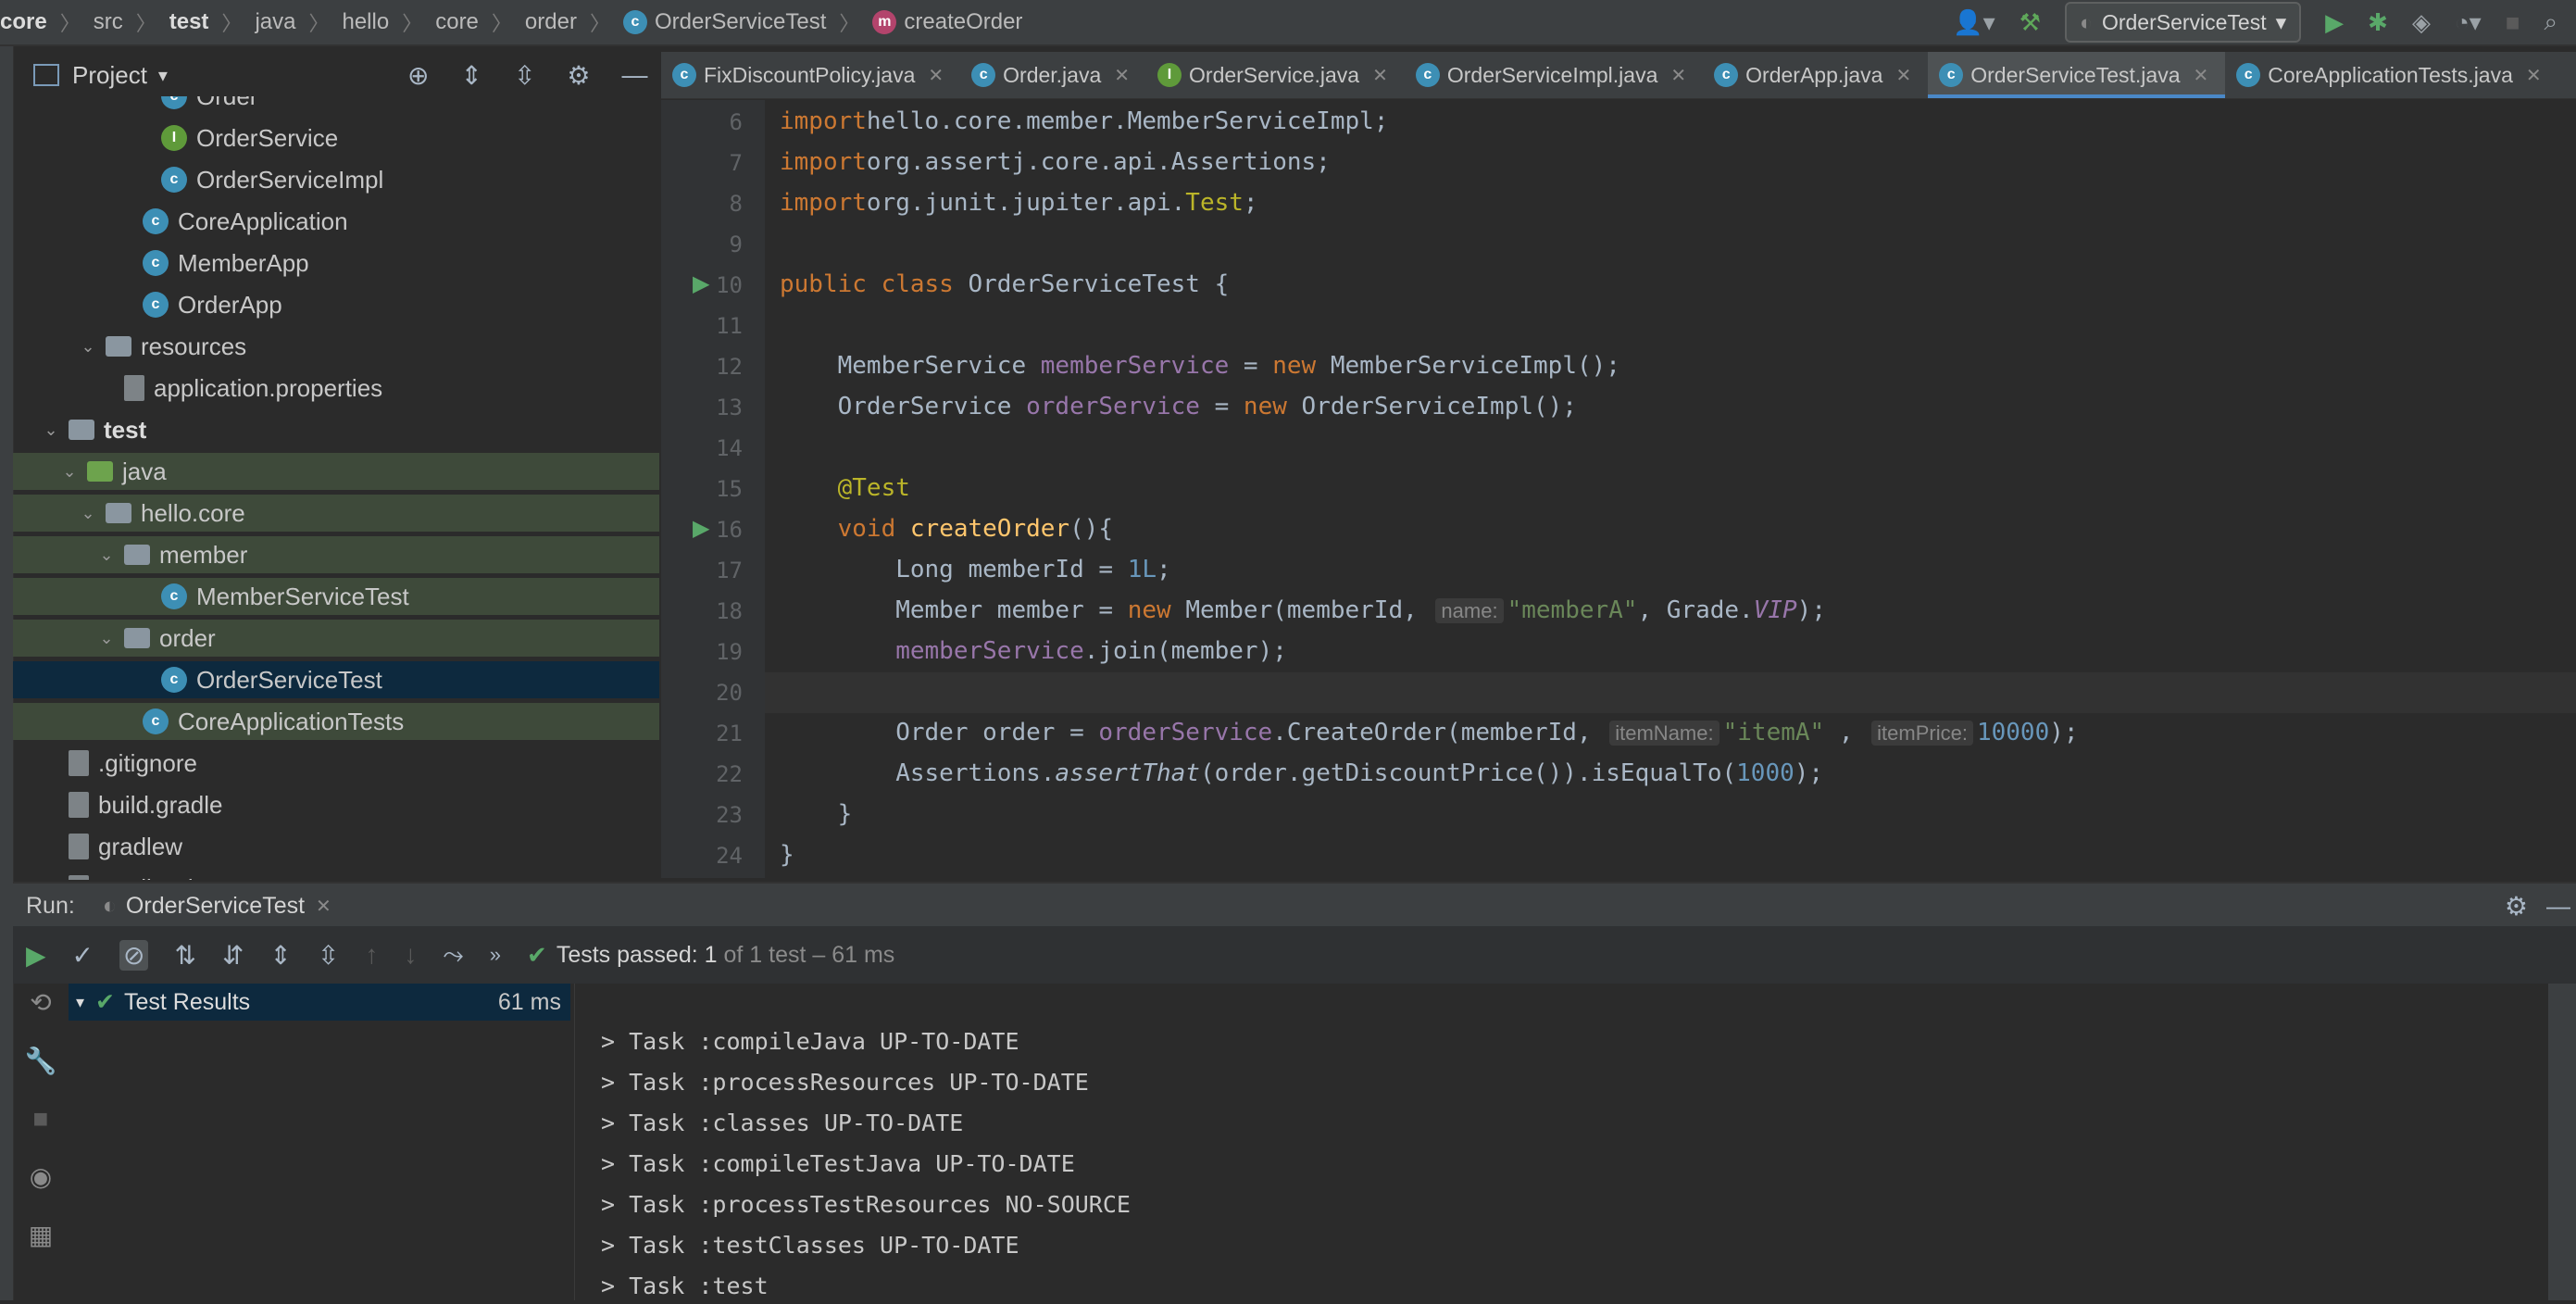 Image resolution: width=2576 pixels, height=1304 pixels. Describe the element at coordinates (336, 138) in the screenshot. I see `tree-item: I OrderService` at that location.